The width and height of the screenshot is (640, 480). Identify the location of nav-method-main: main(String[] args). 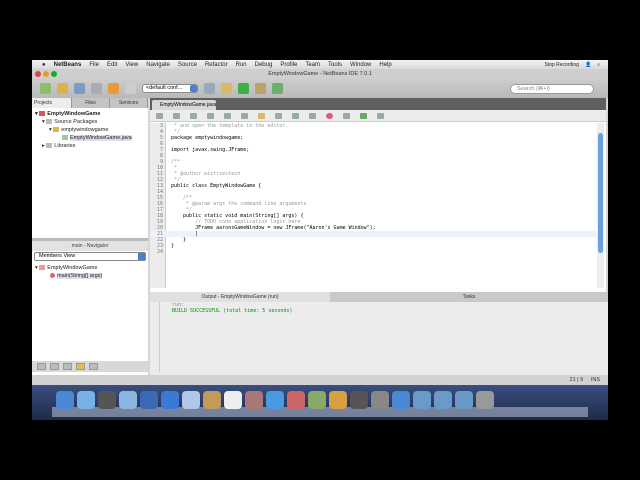
(90, 276).